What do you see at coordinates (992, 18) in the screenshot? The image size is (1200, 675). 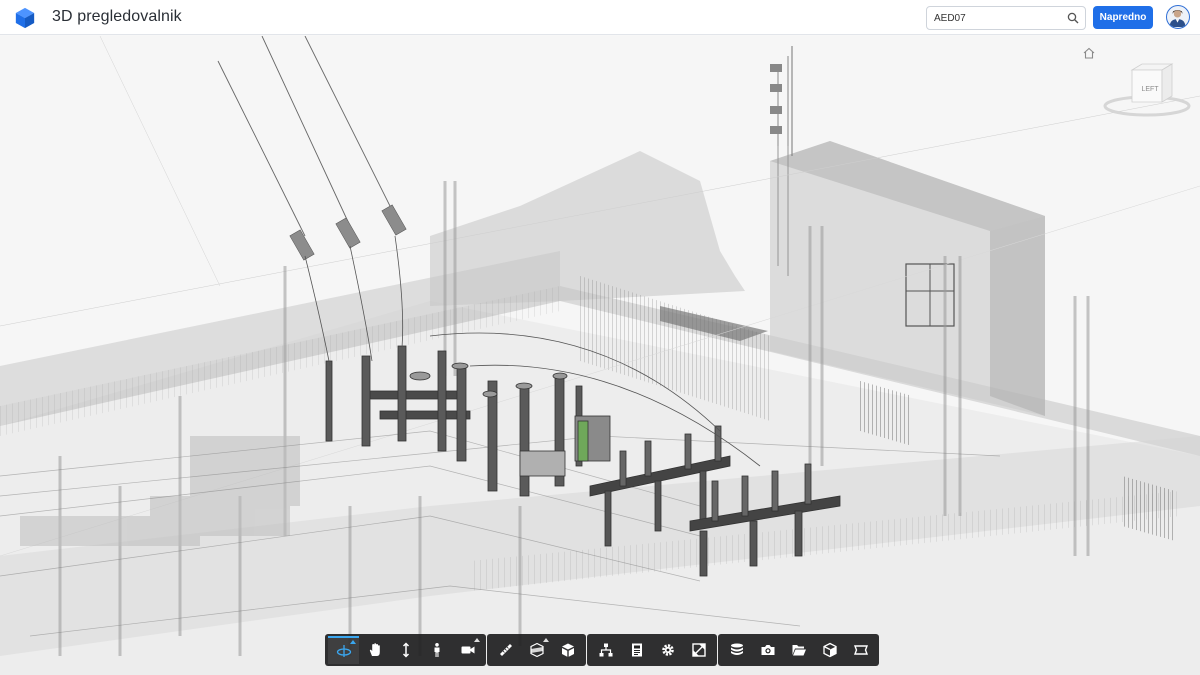 I see `search-input` at bounding box center [992, 18].